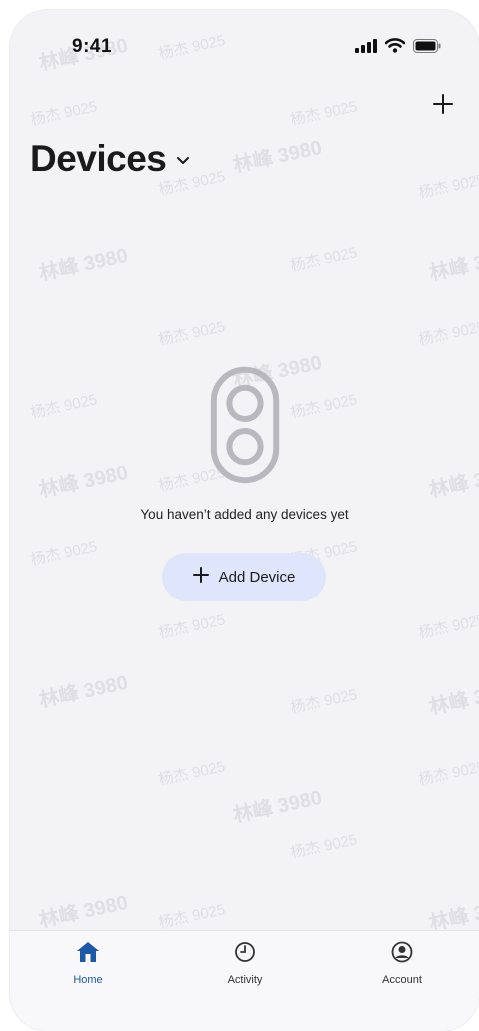 The image size is (479, 1031). I want to click on doorbell-device-icon, so click(245, 425).